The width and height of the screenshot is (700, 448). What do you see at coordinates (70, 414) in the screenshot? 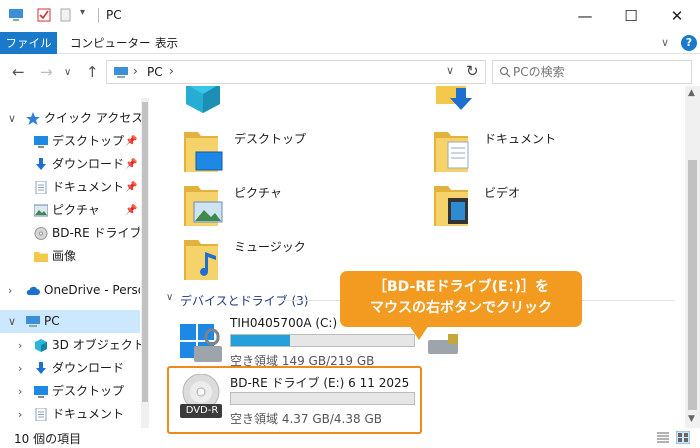
I see `nav-pc-documents: › ドキュメント` at bounding box center [70, 414].